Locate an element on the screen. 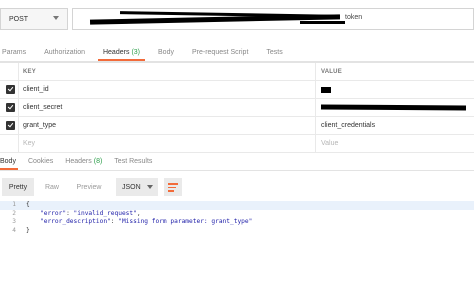  json-key: "error_description" is located at coordinates (75, 221).